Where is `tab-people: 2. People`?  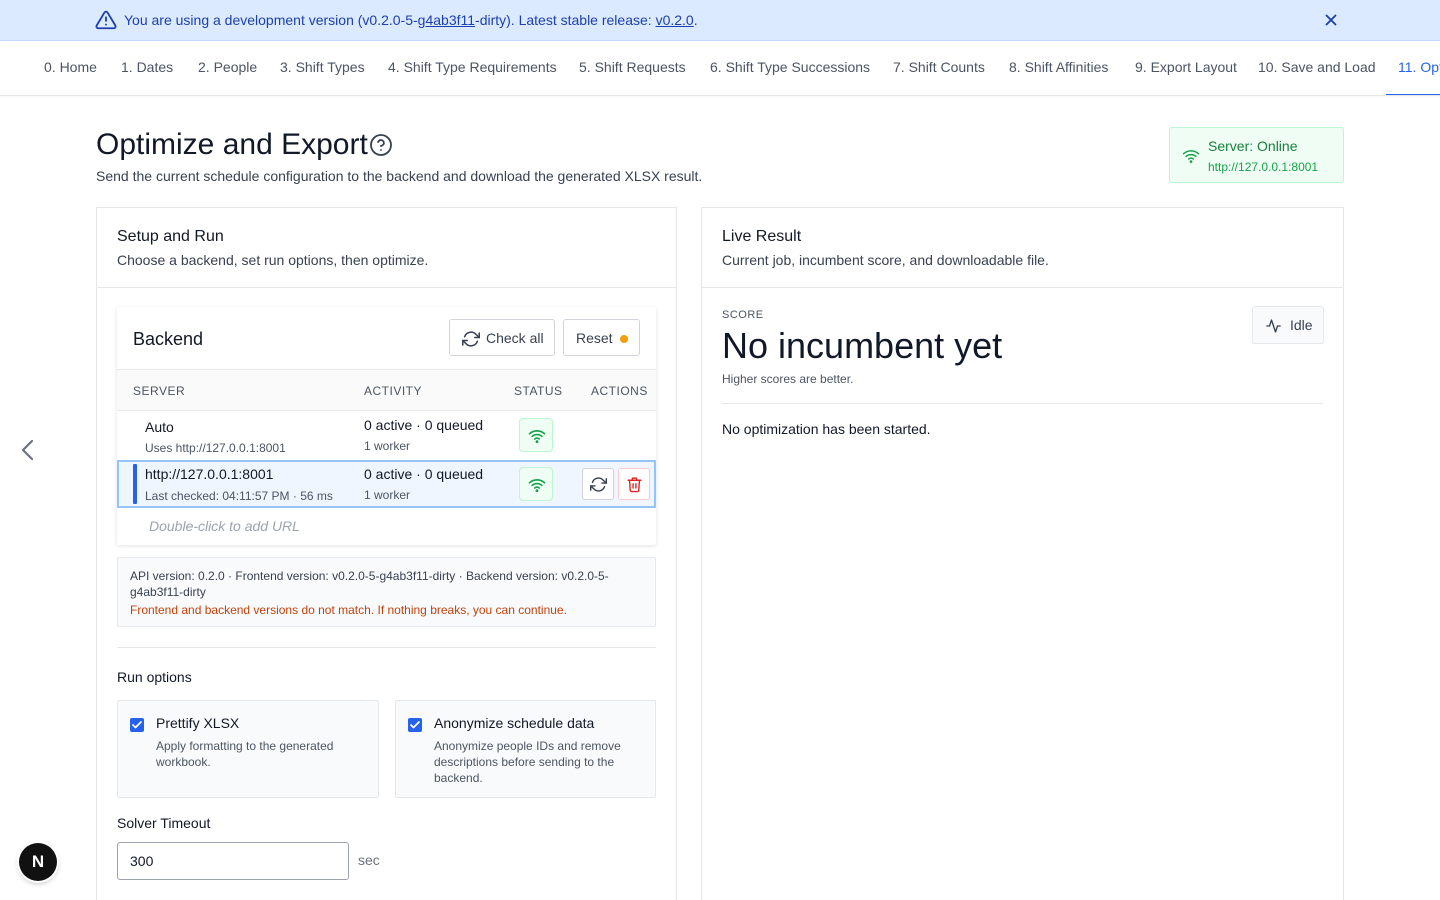
tab-people: 2. People is located at coordinates (227, 68).